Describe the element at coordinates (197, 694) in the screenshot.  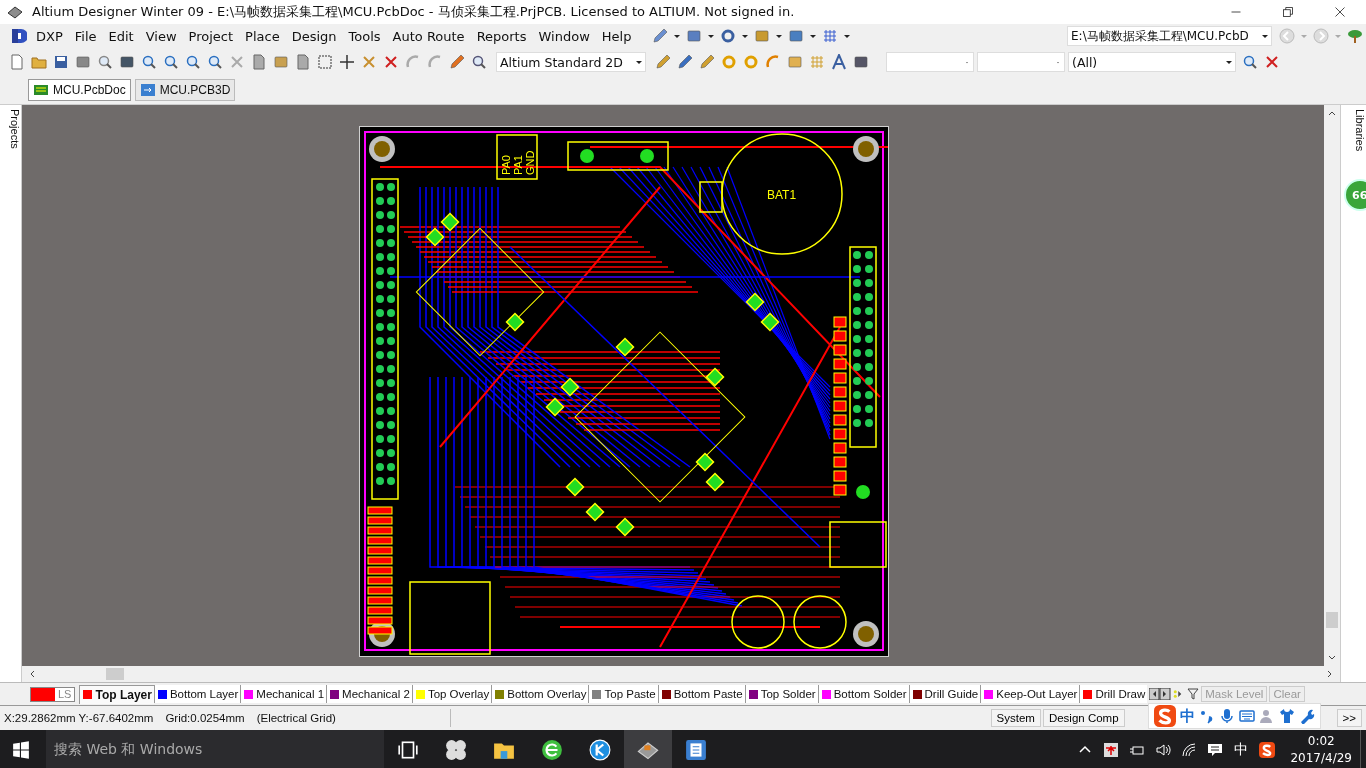
I see `layer-tab: Bottom Layer` at that location.